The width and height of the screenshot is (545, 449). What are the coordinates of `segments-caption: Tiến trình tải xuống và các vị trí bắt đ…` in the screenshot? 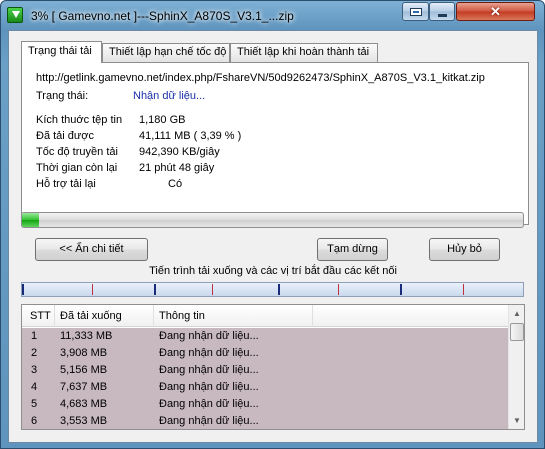 It's located at (273, 271).